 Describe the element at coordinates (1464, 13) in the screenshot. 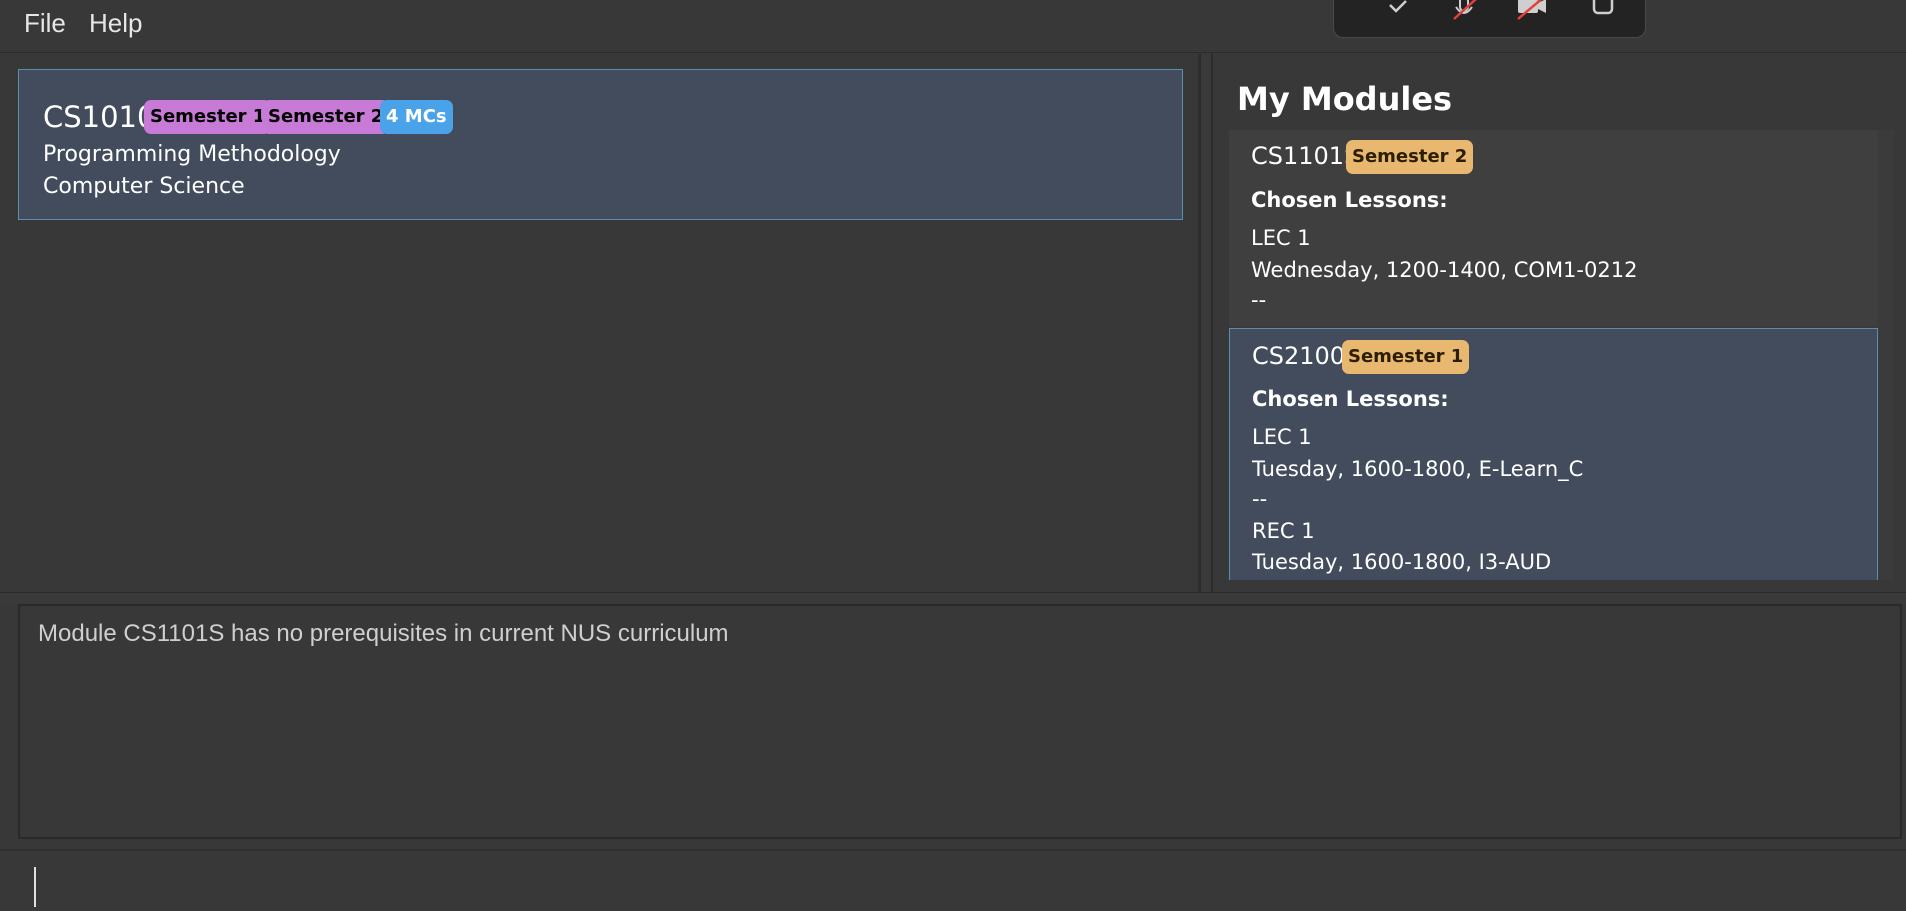

I see `mic-muted-icon` at that location.